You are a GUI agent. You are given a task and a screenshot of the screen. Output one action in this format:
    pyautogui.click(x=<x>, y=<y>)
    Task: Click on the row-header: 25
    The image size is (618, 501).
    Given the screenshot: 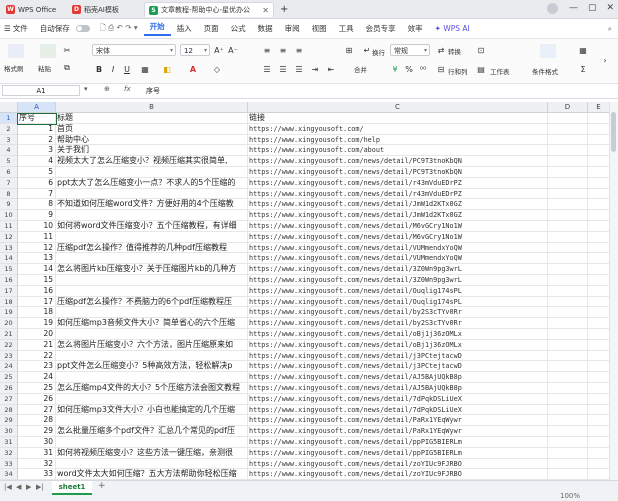 What is the action you would take?
    pyautogui.click(x=9, y=377)
    